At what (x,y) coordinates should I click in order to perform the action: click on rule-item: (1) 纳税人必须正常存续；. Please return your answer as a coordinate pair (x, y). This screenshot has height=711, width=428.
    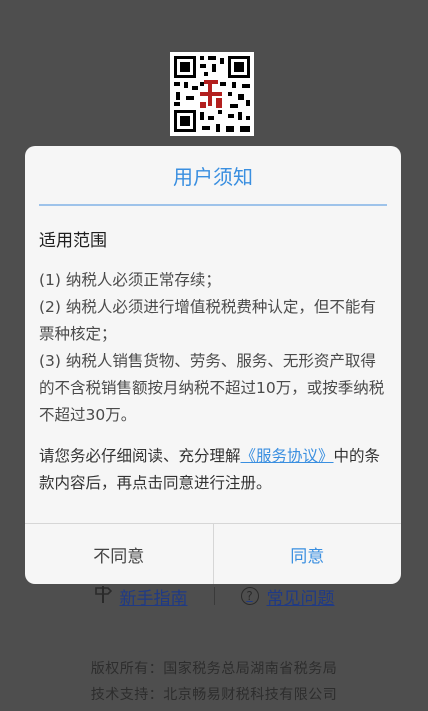
    Looking at the image, I should click on (130, 280).